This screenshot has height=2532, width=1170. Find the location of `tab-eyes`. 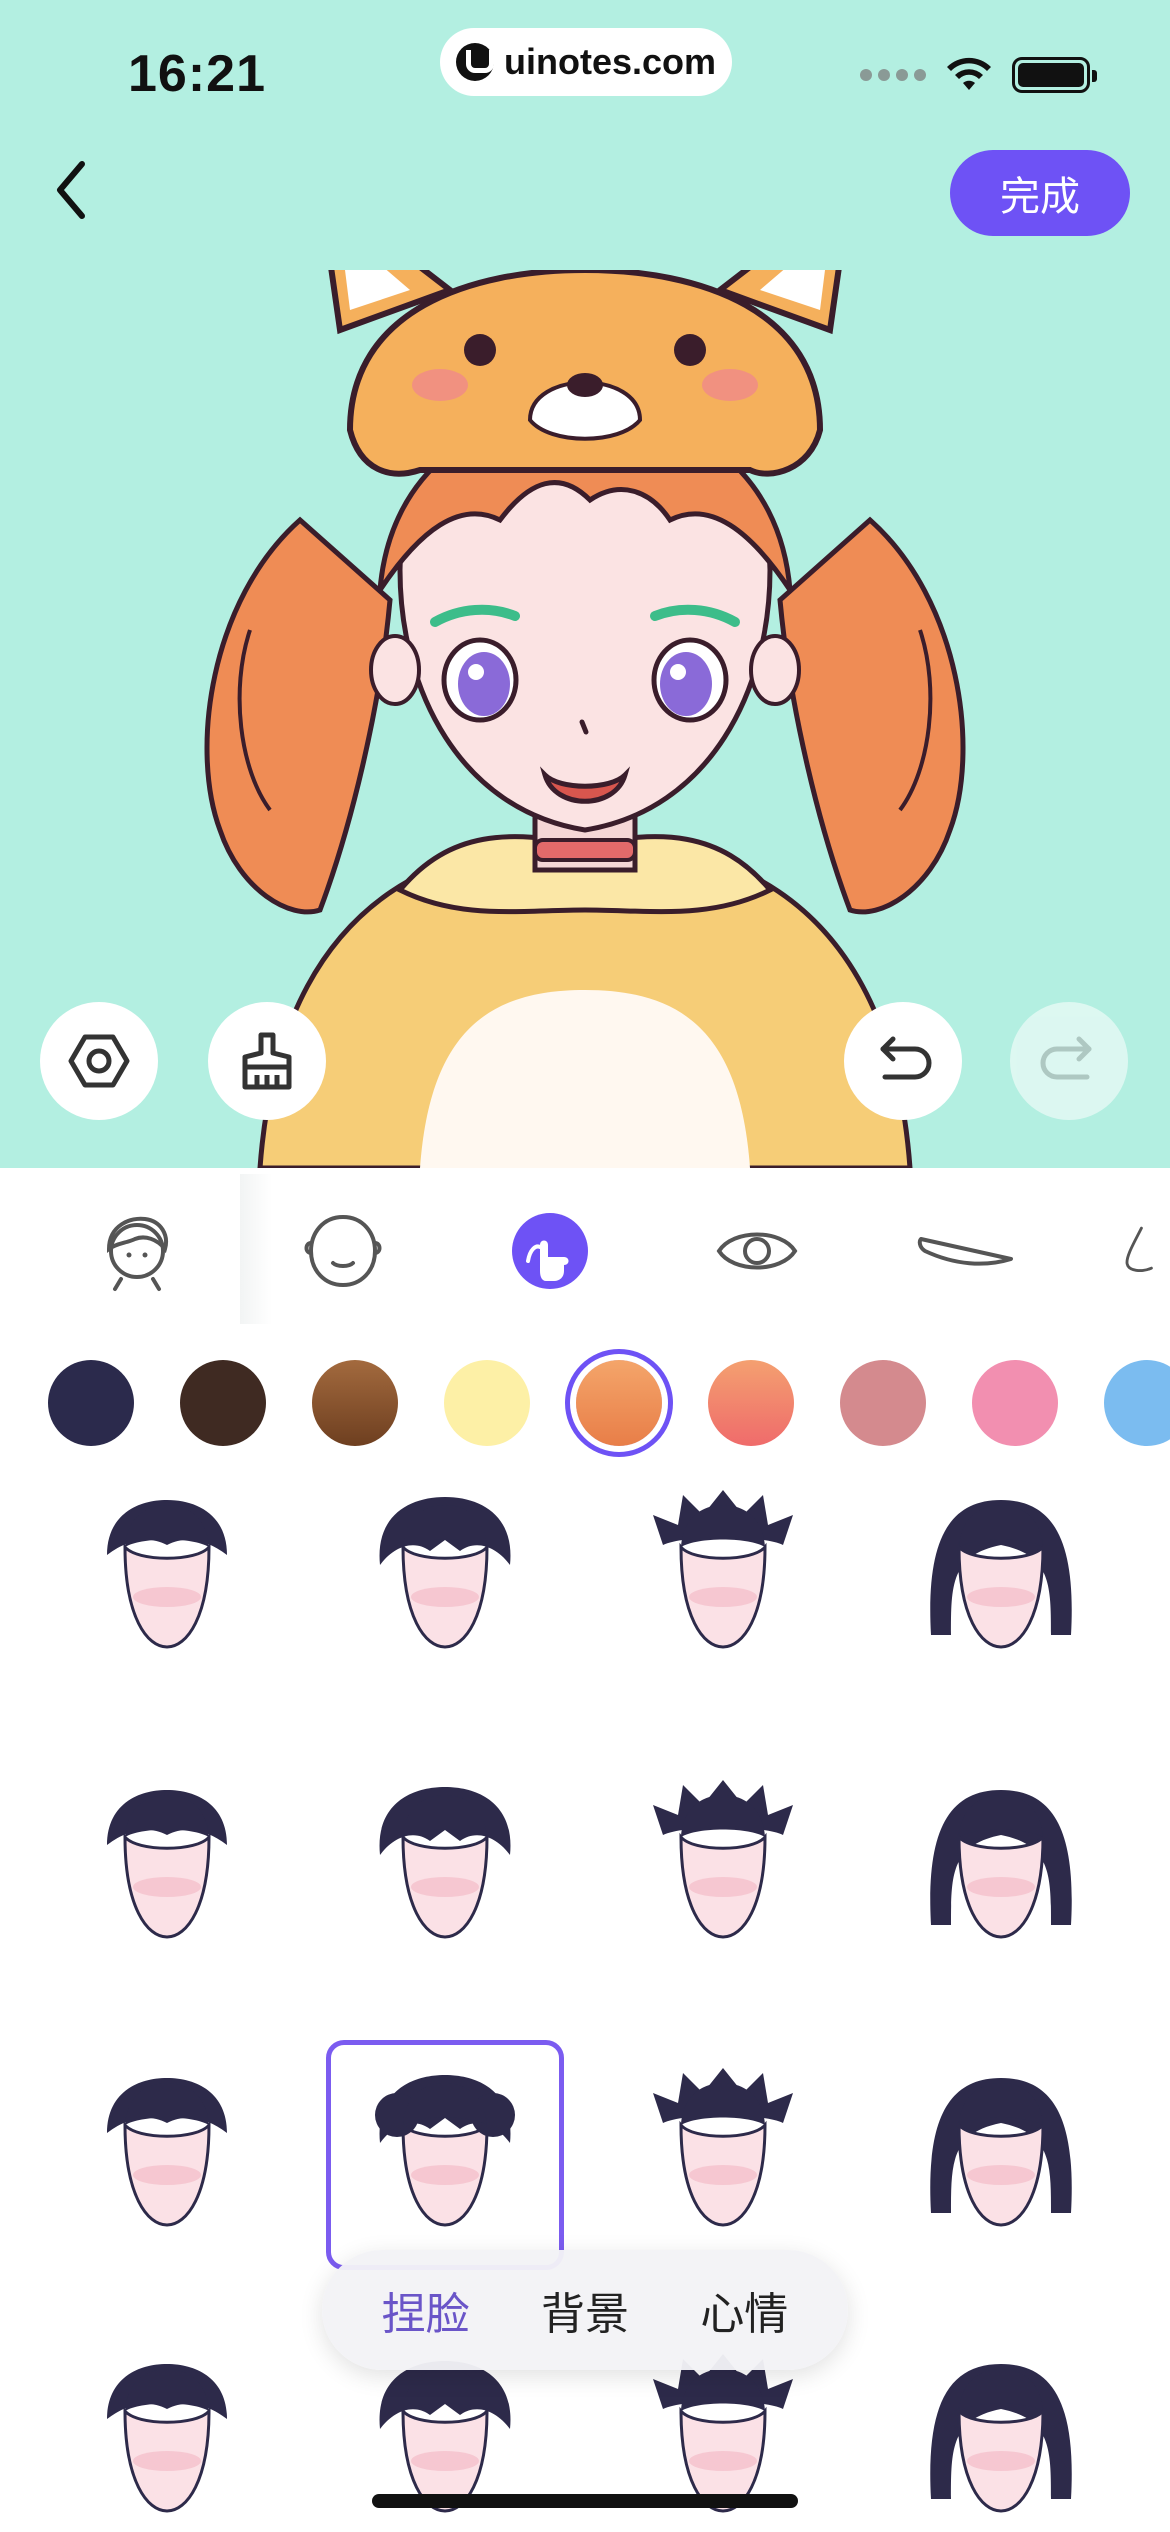

tab-eyes is located at coordinates (757, 1251).